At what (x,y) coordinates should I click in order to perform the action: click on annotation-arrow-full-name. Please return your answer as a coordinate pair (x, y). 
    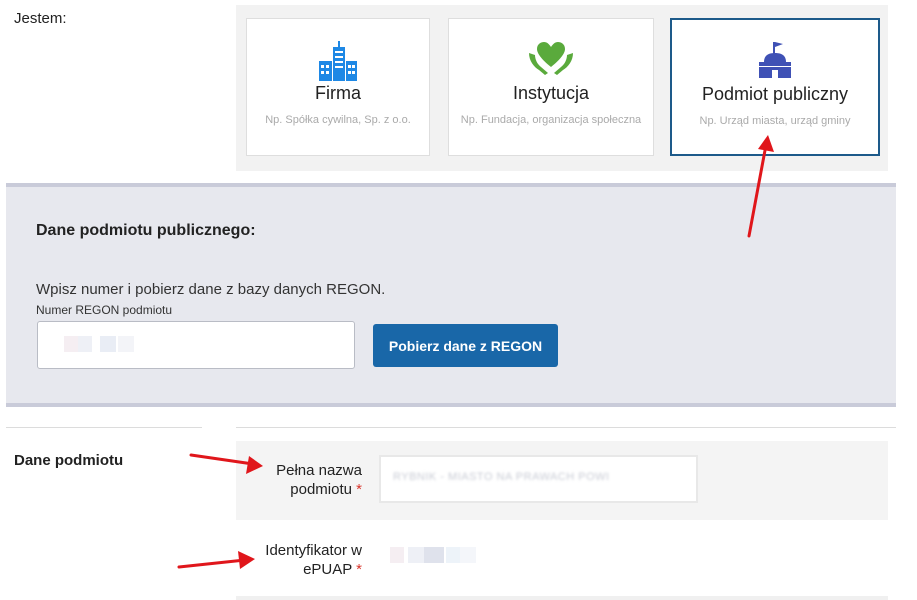
    Looking at the image, I should click on (222, 459).